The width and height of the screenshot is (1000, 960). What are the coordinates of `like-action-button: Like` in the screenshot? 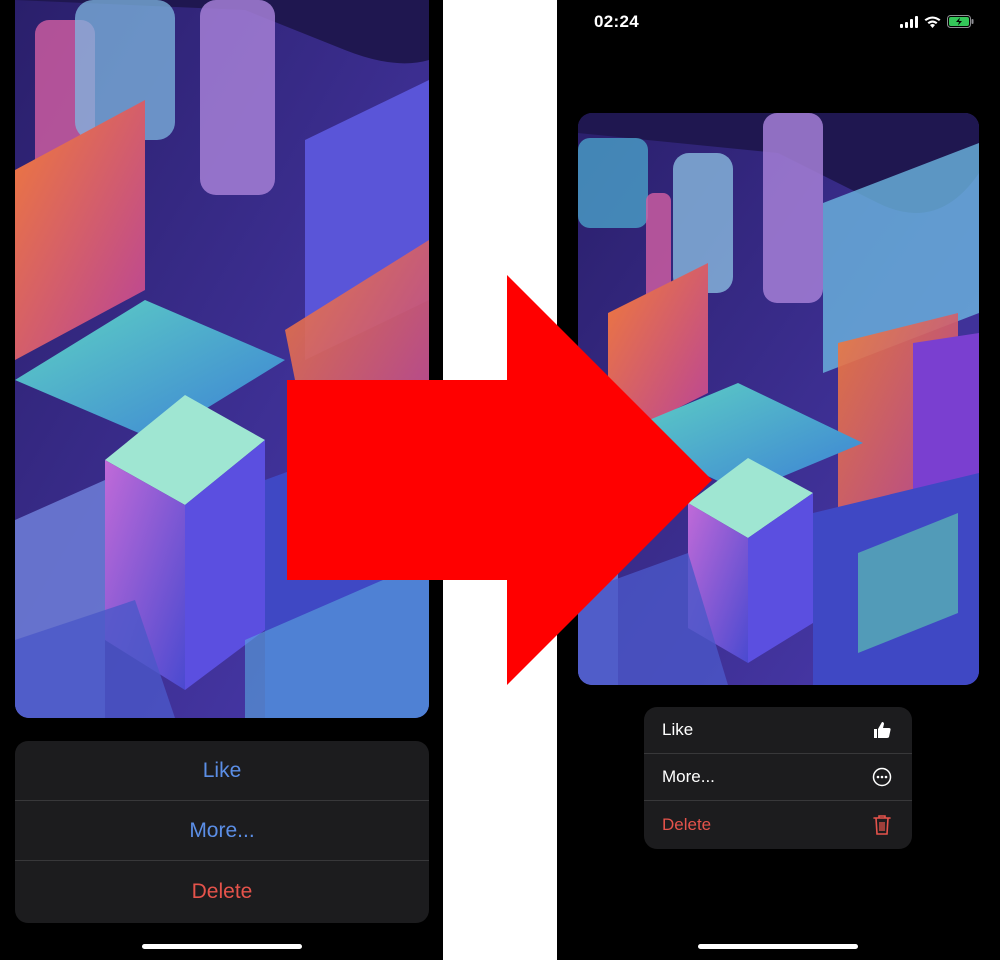 It's located at (222, 771).